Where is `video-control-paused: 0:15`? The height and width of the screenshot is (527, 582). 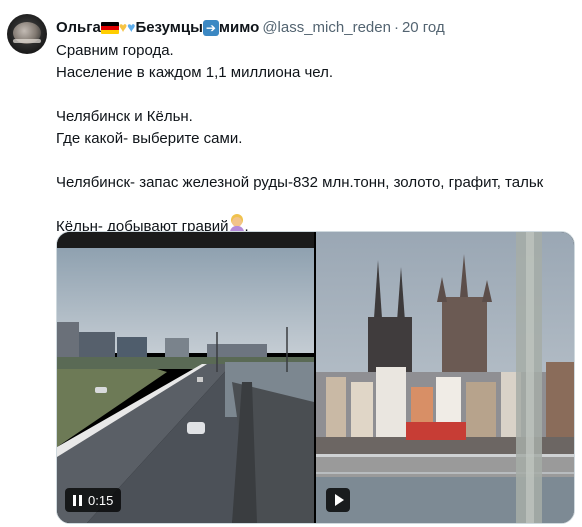
video-control-paused: 0:15 is located at coordinates (93, 500).